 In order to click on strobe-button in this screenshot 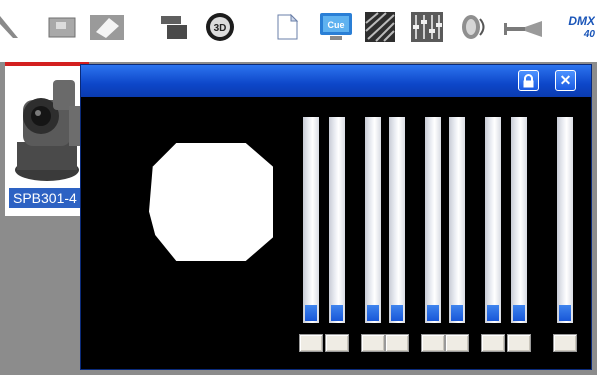, I will do `click(525, 27)`.